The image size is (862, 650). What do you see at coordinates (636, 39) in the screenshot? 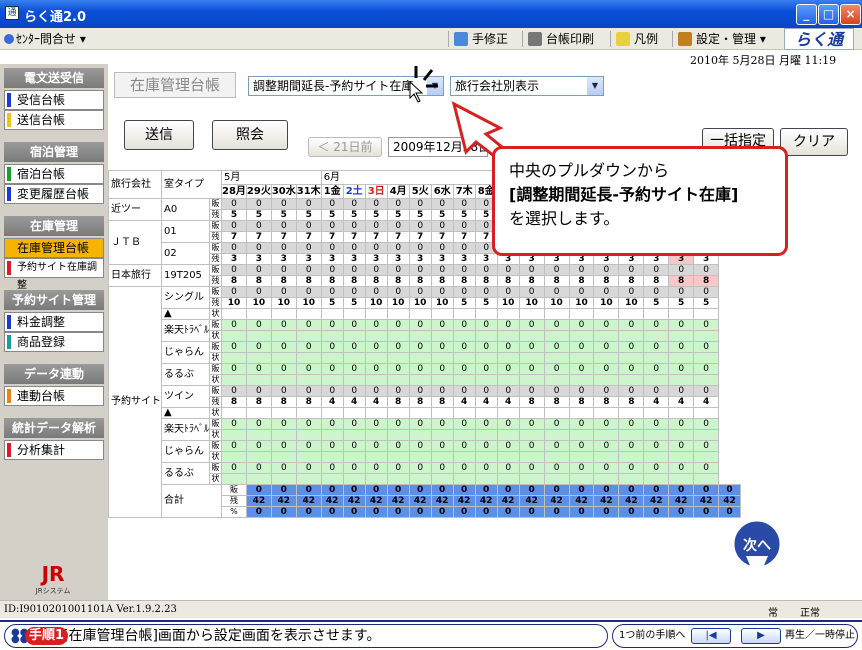
I see `legend-button: 凡例` at bounding box center [636, 39].